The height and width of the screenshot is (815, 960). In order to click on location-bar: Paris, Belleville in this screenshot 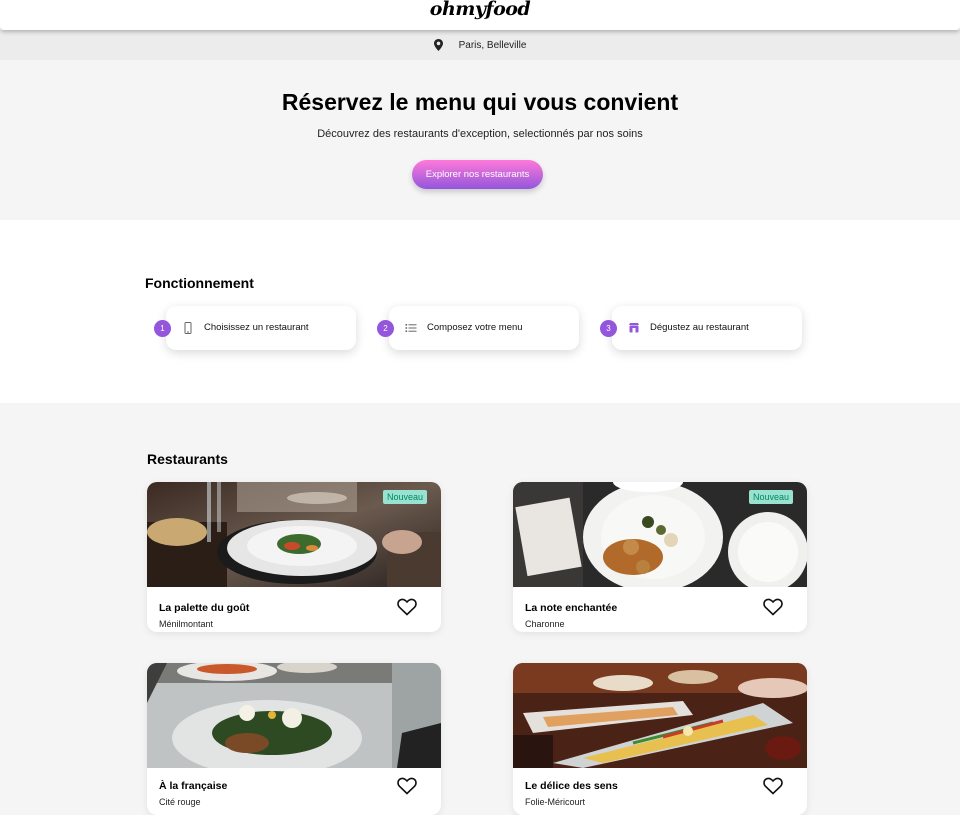, I will do `click(480, 45)`.